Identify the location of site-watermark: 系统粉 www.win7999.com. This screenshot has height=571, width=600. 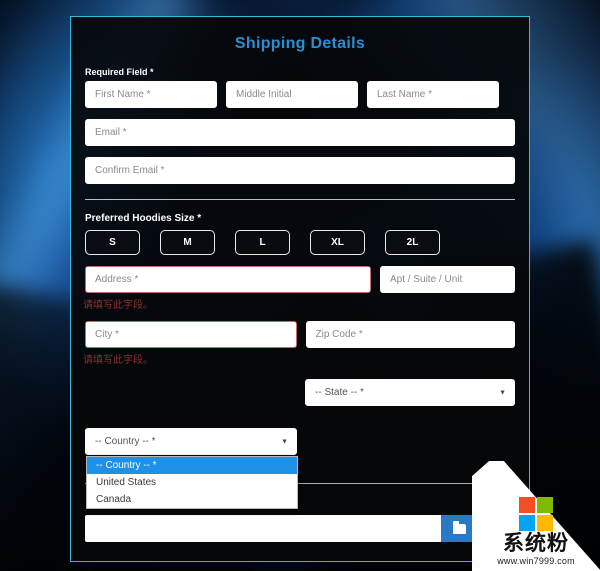
(536, 516).